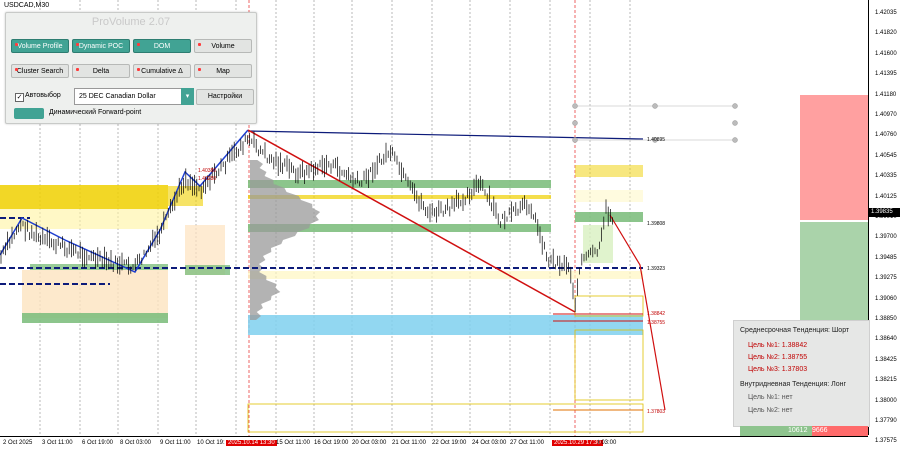 The image size is (900, 451). I want to click on peach-zone, so click(95, 294).